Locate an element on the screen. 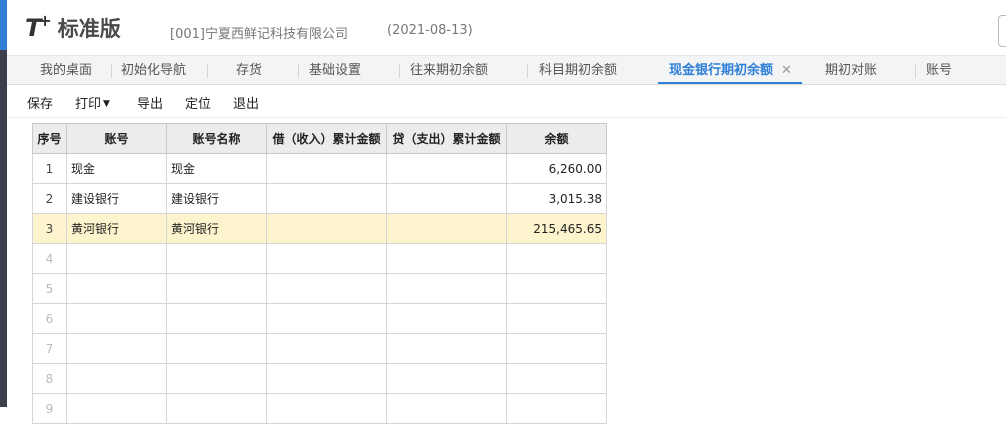 This screenshot has width=1006, height=424. table-row-selected: 3 黄河银行 黄河银行 215,465.65 is located at coordinates (319, 228).